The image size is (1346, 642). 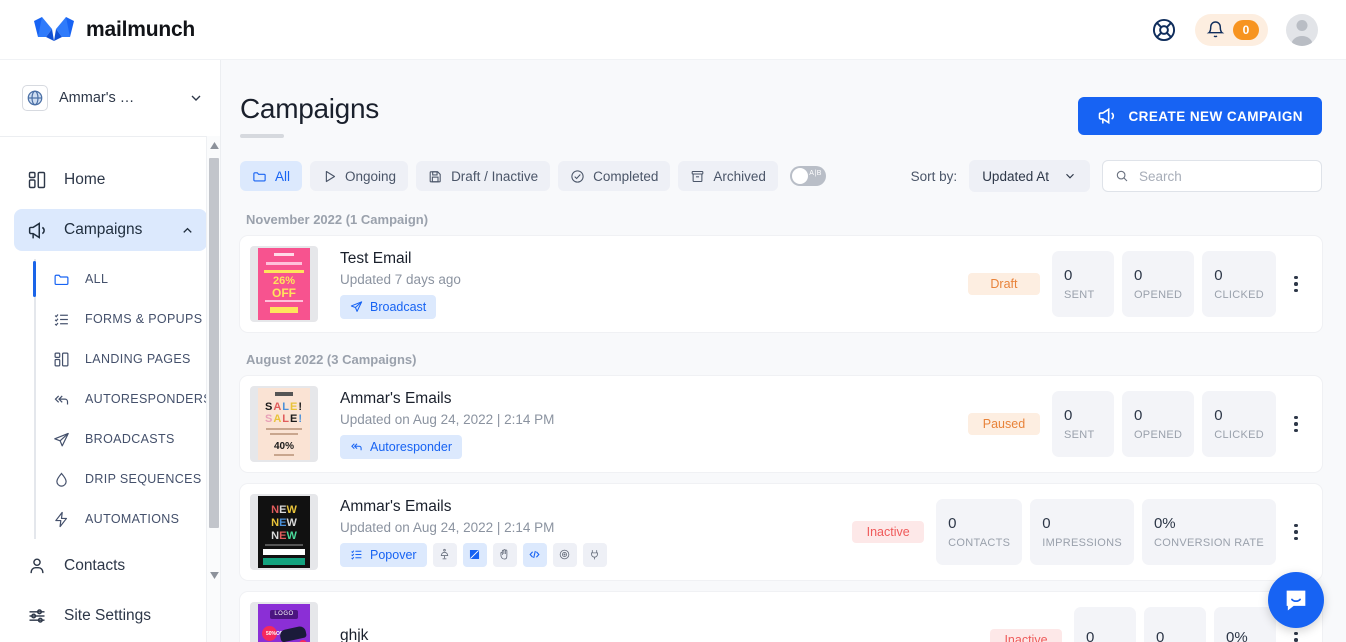 What do you see at coordinates (1224, 176) in the screenshot?
I see `search-input` at bounding box center [1224, 176].